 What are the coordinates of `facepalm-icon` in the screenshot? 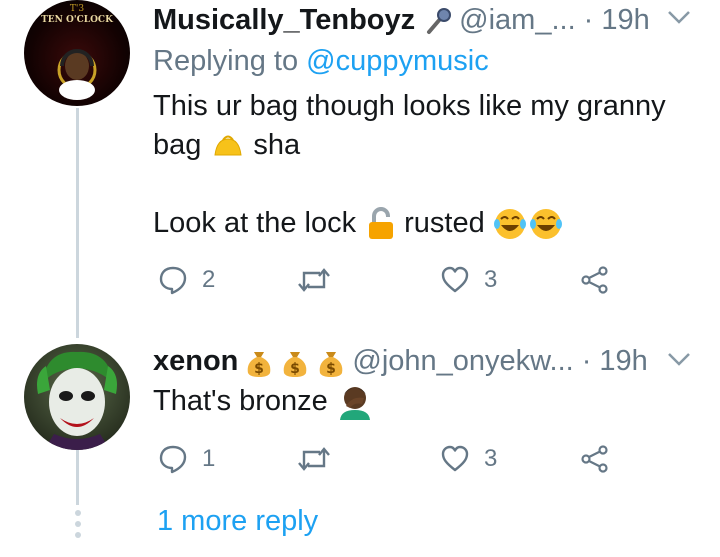 It's located at (355, 402).